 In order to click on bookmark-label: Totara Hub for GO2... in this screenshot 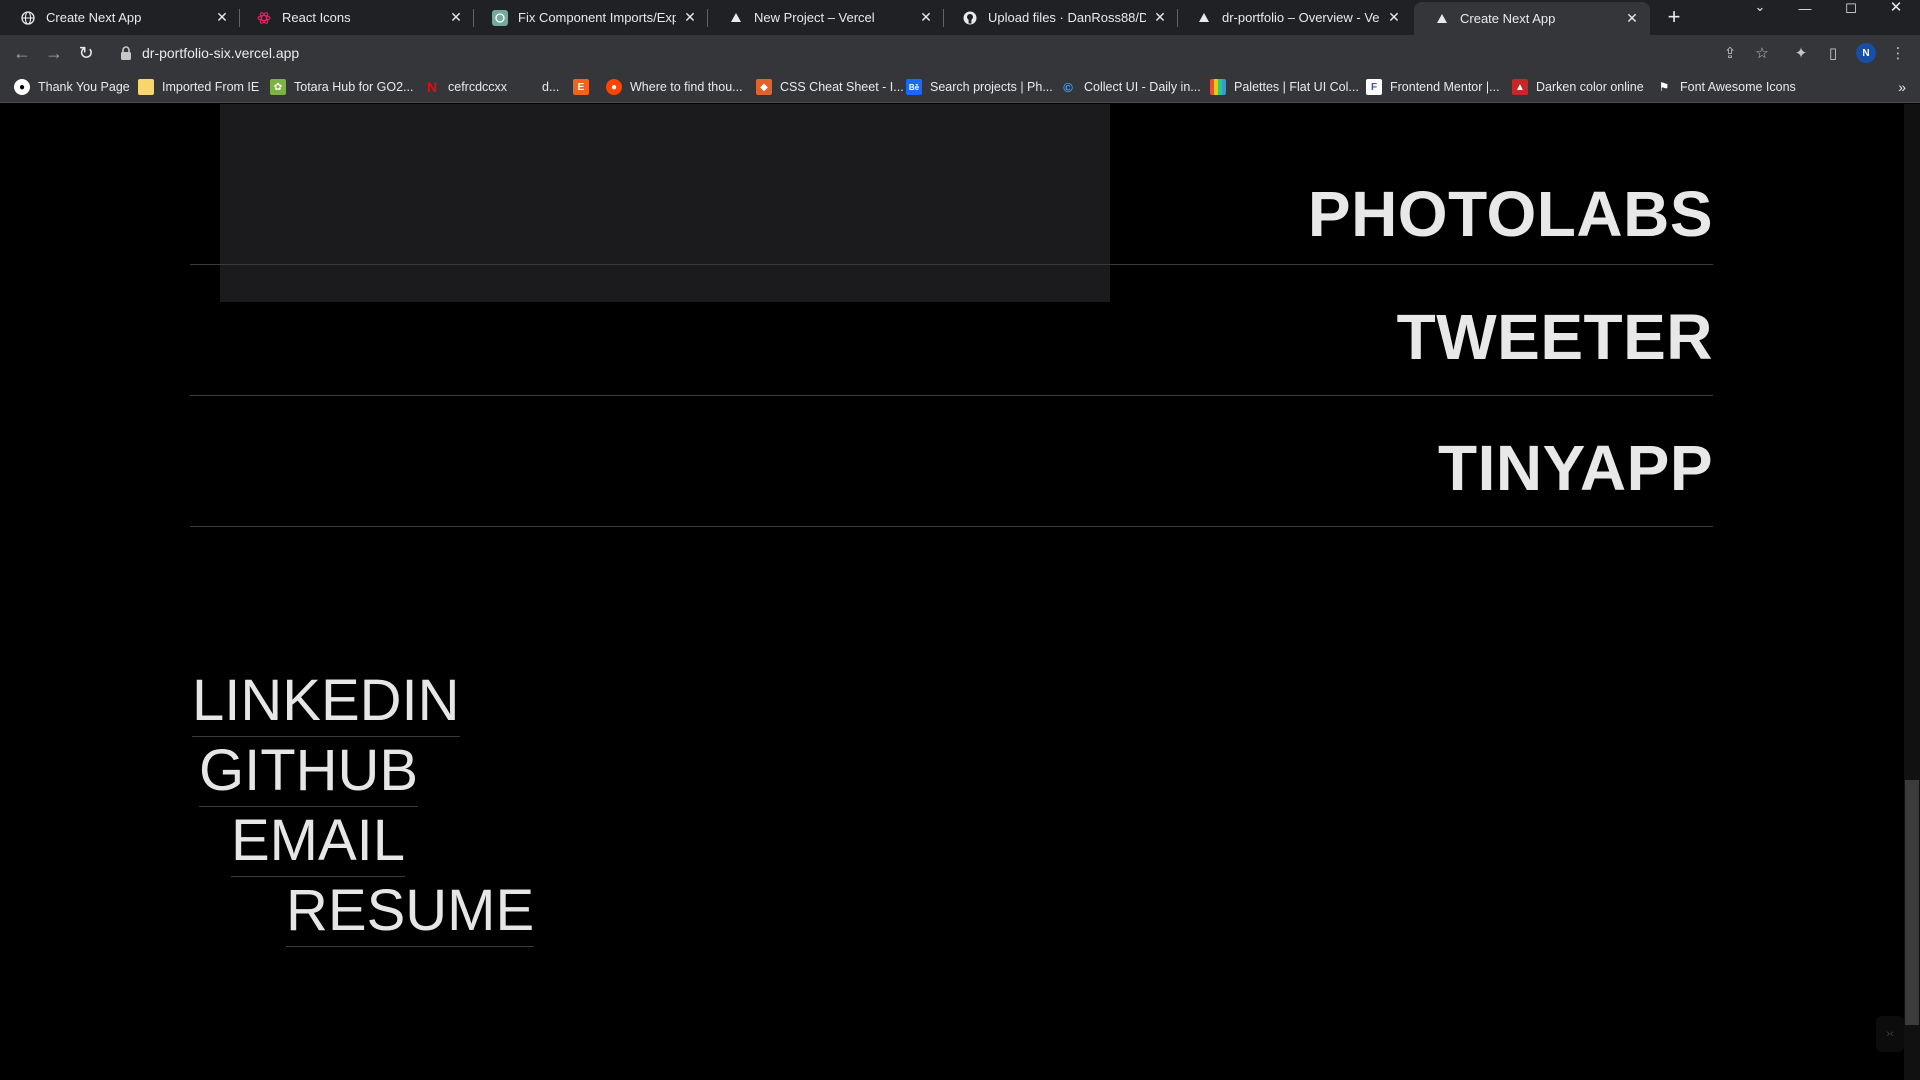, I will do `click(354, 87)`.